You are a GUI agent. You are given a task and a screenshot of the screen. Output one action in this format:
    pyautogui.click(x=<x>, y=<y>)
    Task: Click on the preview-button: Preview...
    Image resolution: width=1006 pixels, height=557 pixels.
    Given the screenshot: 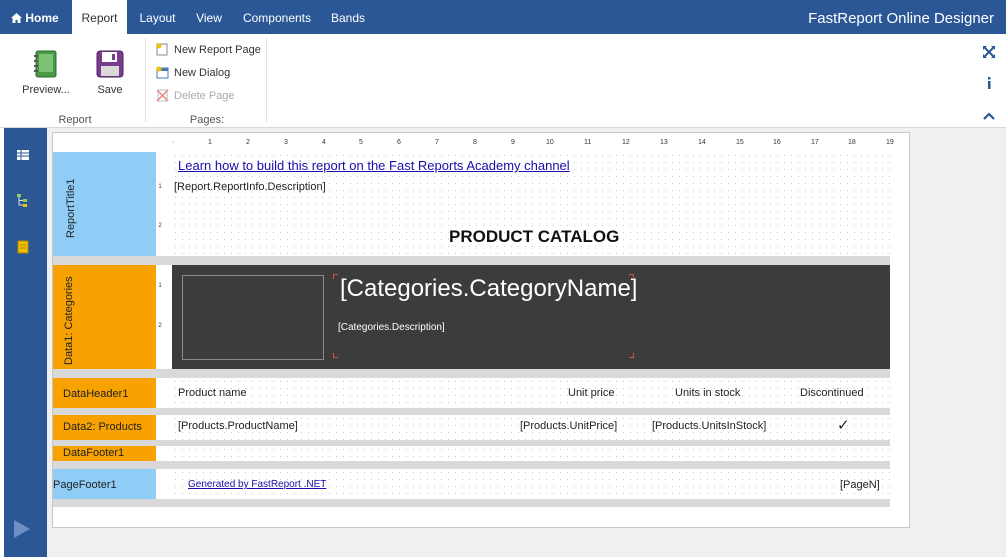 What is the action you would take?
    pyautogui.click(x=46, y=73)
    